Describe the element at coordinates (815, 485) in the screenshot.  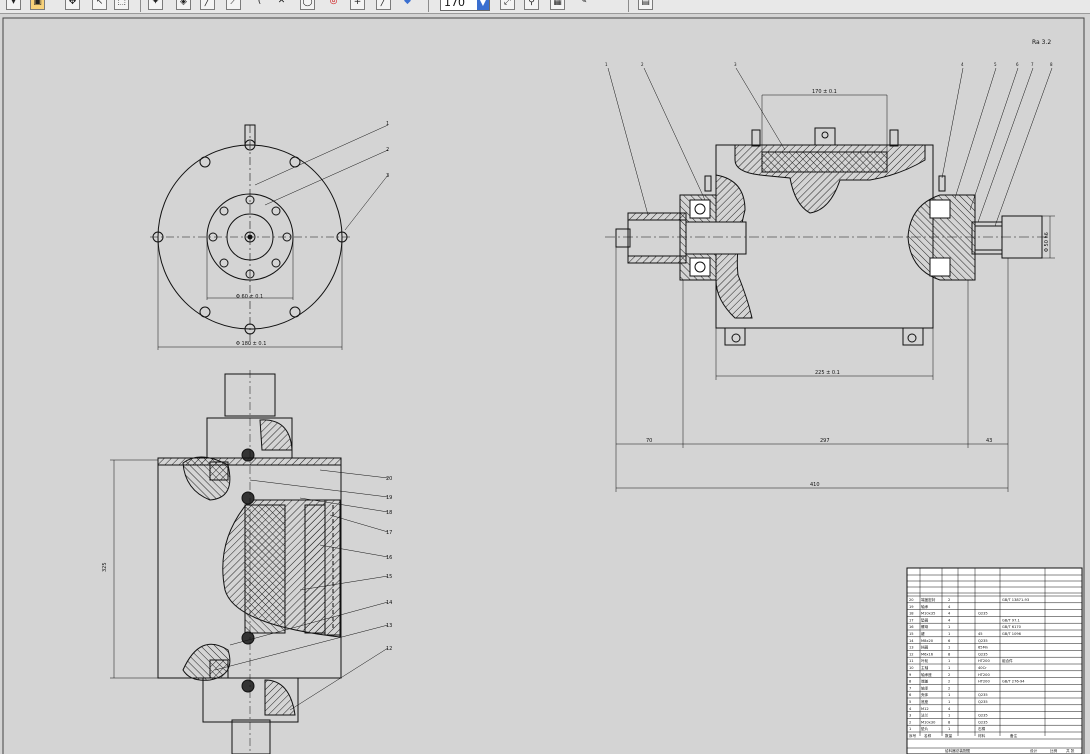
I see `dim-overall: 410` at that location.